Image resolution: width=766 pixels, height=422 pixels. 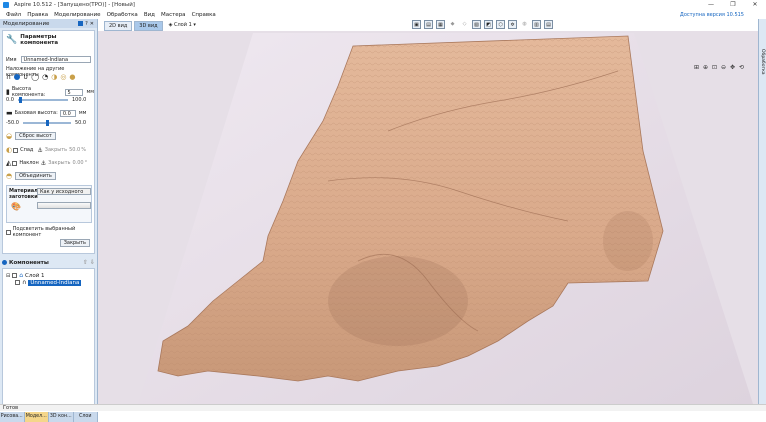 I want to click on height-slider, so click(x=42, y=100).